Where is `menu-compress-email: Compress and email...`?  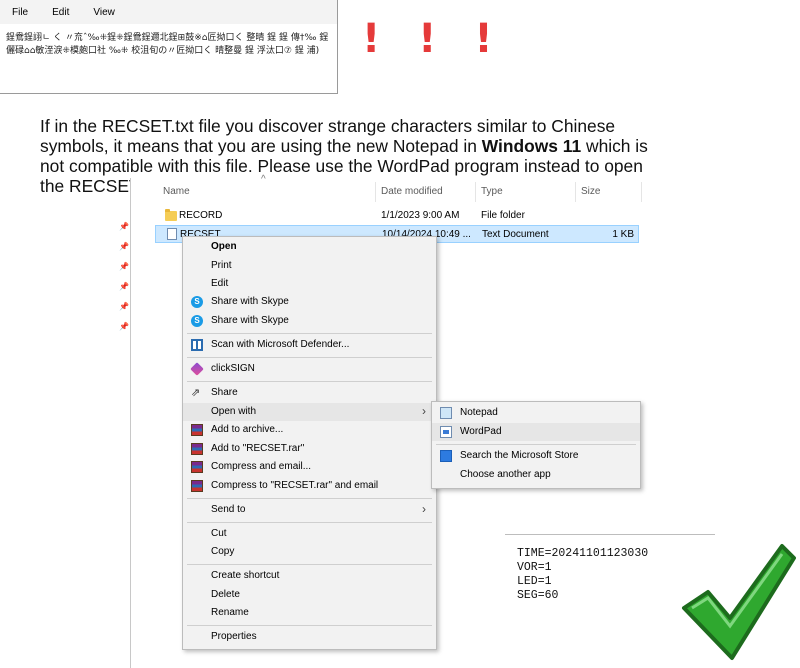
menu-compress-email: Compress and email... is located at coordinates (309, 467).